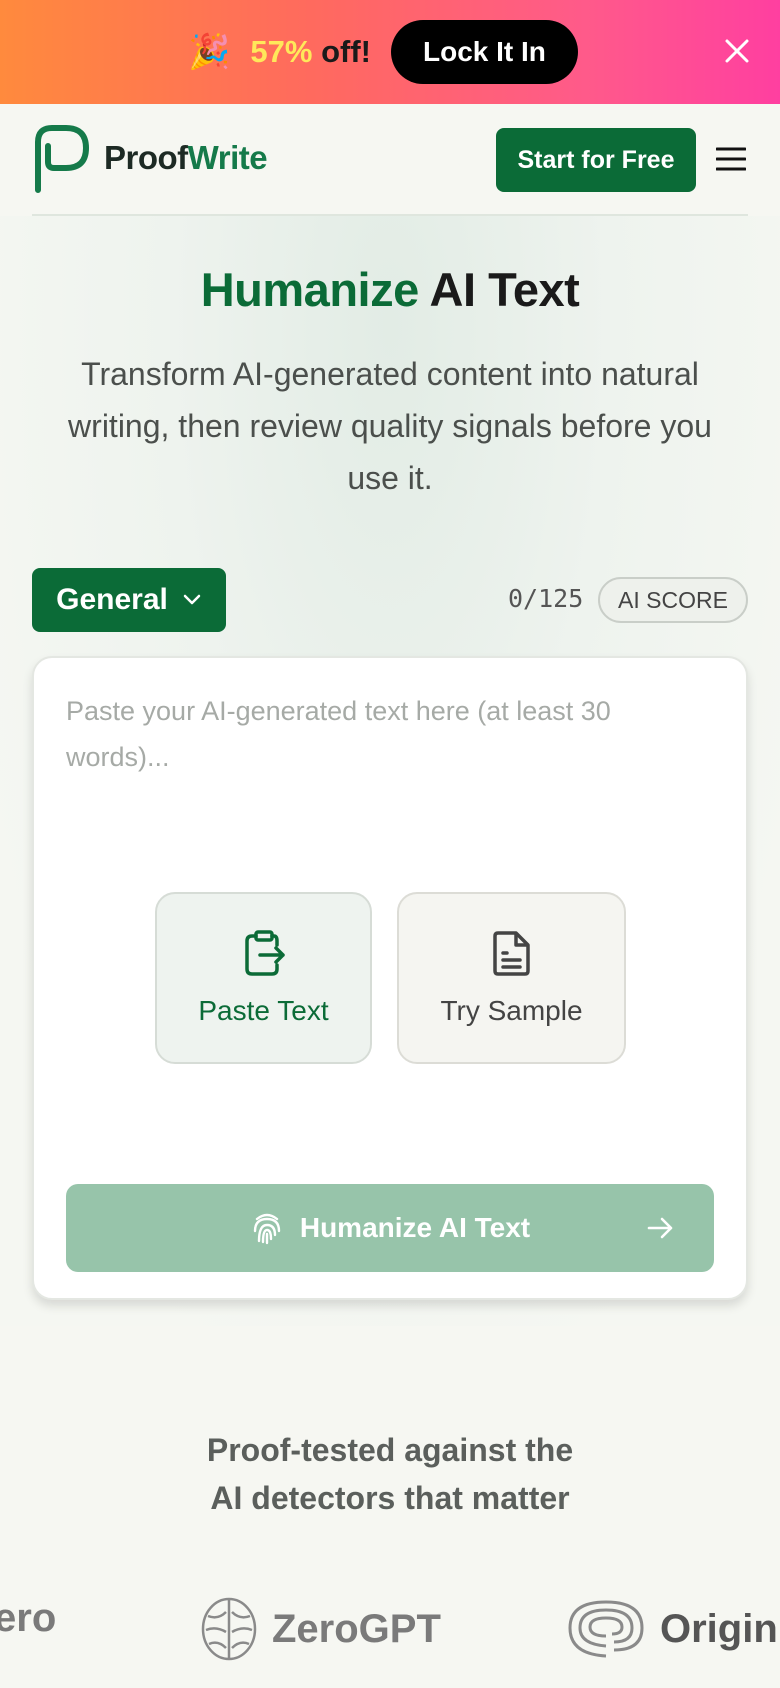 The height and width of the screenshot is (1688, 780). What do you see at coordinates (390, 1450) in the screenshot?
I see `detectors-heading-line1: Proof-tested against the` at bounding box center [390, 1450].